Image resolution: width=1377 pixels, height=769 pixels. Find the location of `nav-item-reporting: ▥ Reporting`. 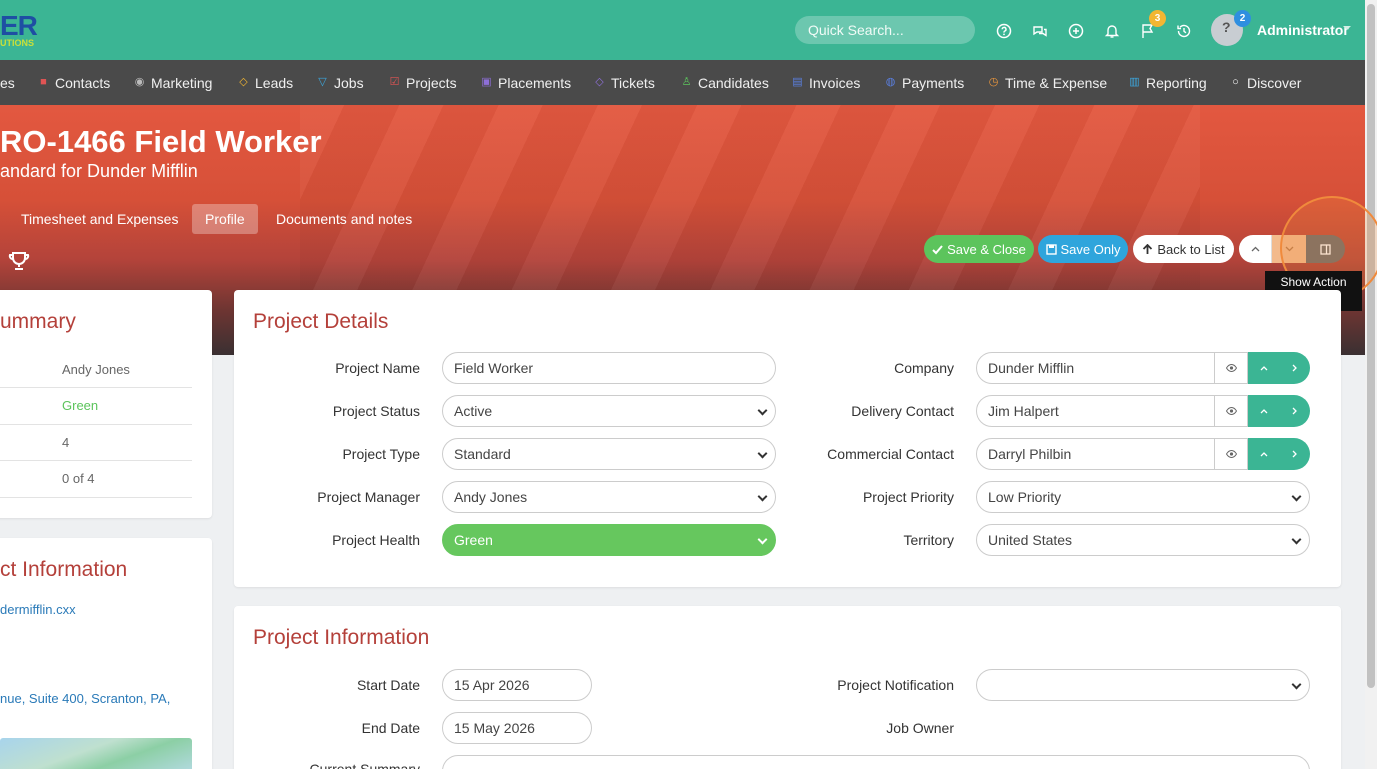

nav-item-reporting: ▥ Reporting is located at coordinates (1167, 82).